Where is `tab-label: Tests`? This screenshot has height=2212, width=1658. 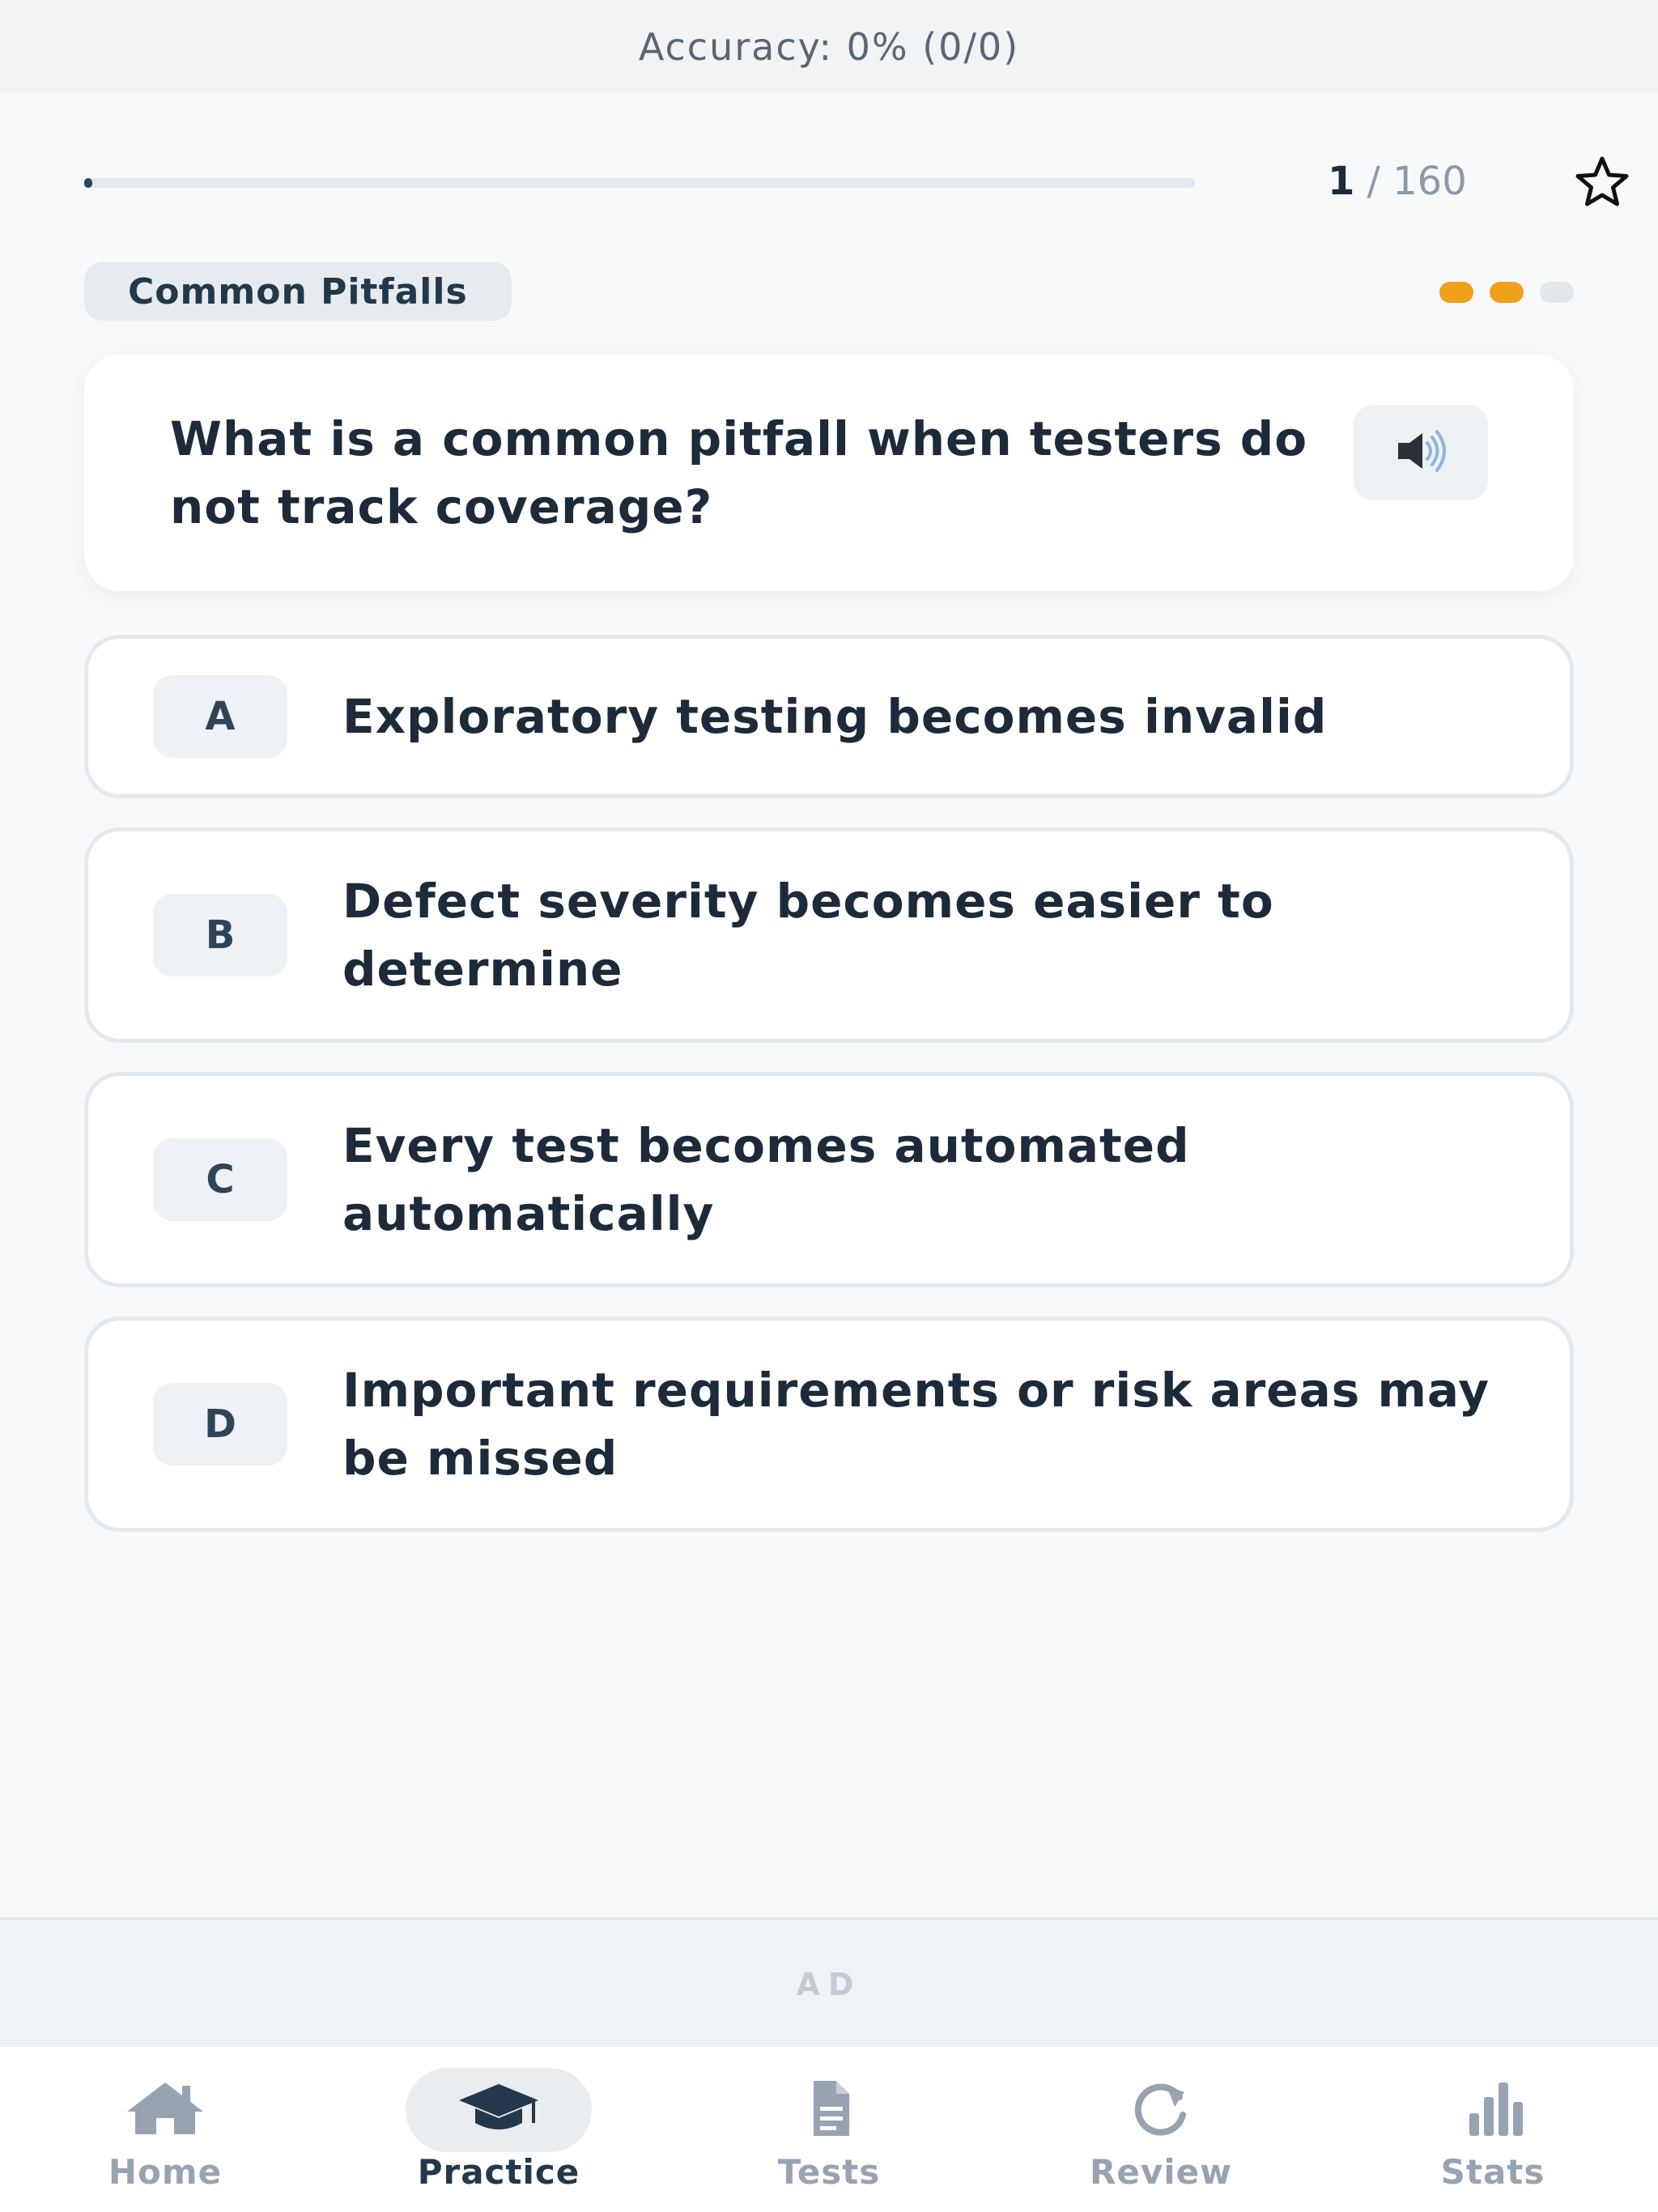 tab-label: Tests is located at coordinates (829, 2172).